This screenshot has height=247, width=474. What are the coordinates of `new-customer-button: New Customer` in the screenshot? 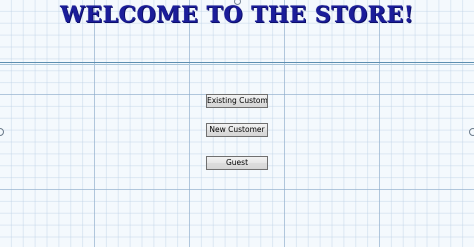 It's located at (237, 130).